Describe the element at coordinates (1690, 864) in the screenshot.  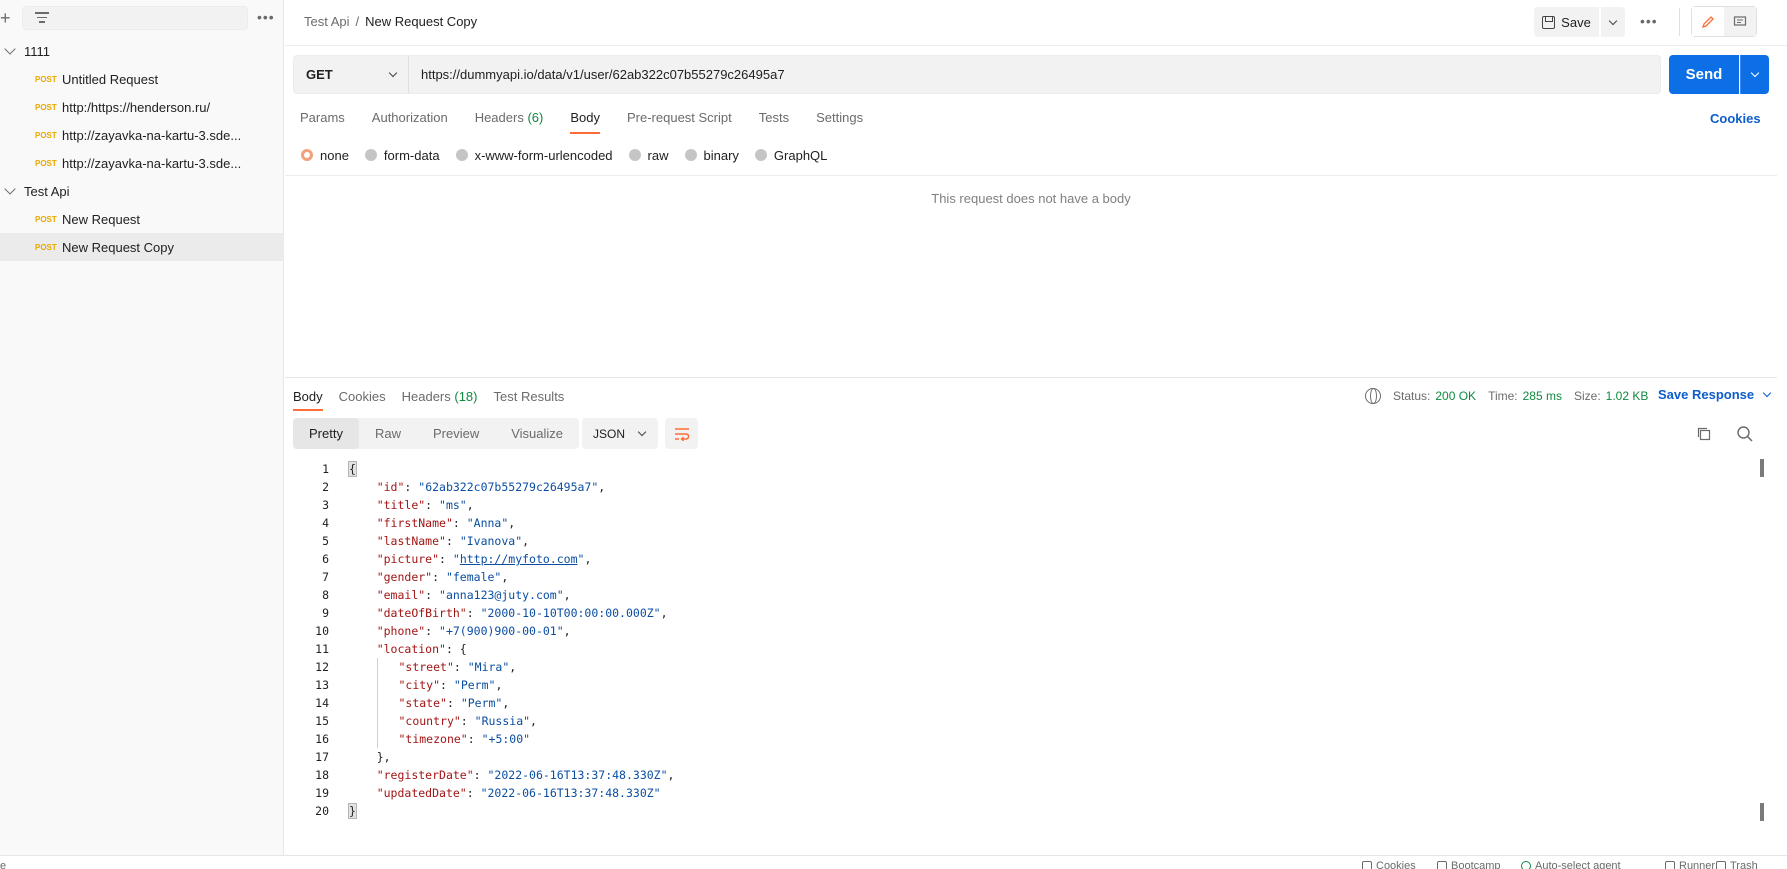
I see `footer-runner: Runner` at that location.